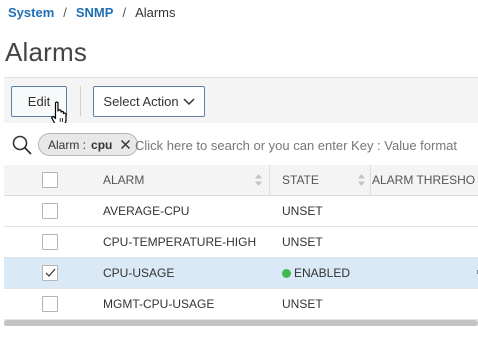  I want to click on close-icon, so click(125, 144).